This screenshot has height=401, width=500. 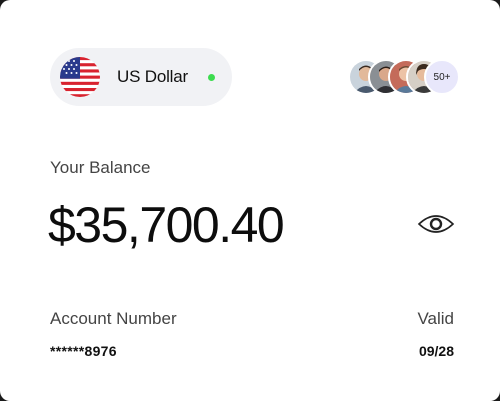 I want to click on account-number-value: ******8976, so click(x=83, y=351).